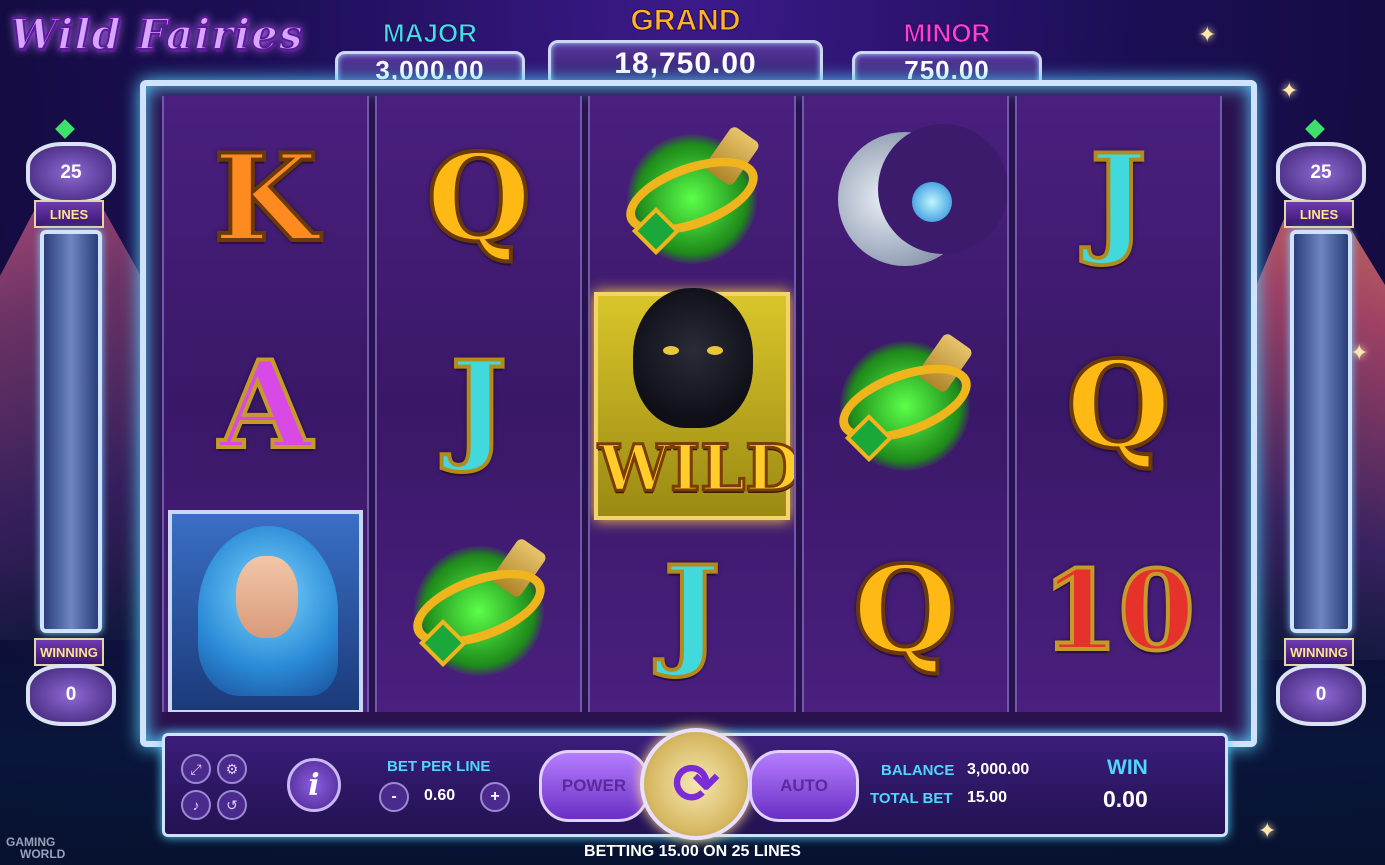 This screenshot has height=865, width=1385. Describe the element at coordinates (266, 611) in the screenshot. I see `symbol-fairy-portrait` at that location.